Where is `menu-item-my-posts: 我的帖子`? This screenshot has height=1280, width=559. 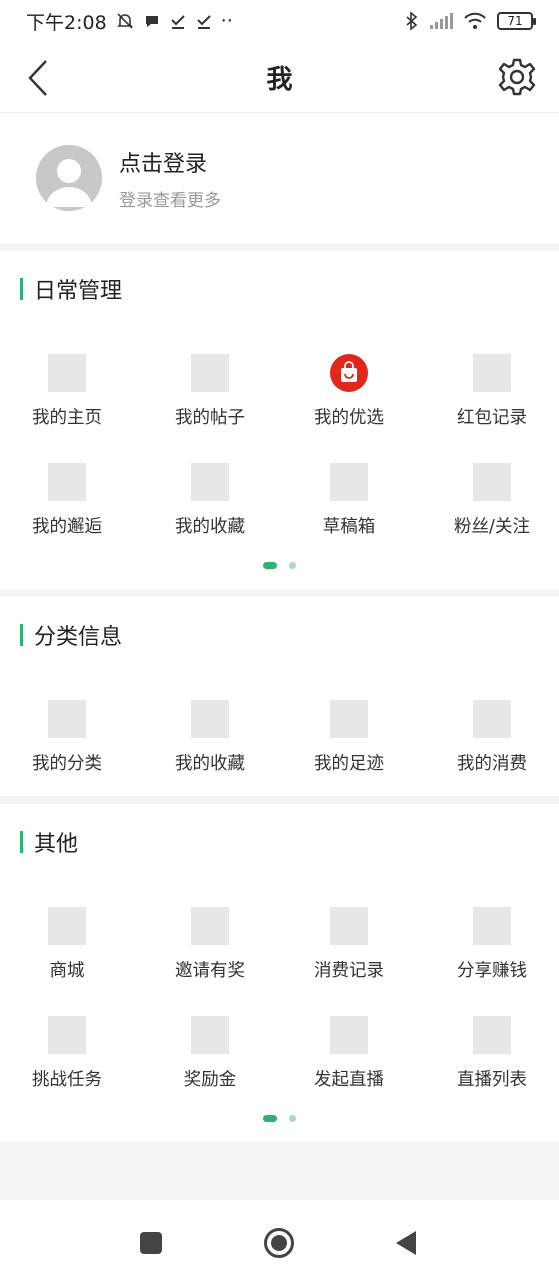 menu-item-my-posts: 我的帖子 is located at coordinates (210, 404).